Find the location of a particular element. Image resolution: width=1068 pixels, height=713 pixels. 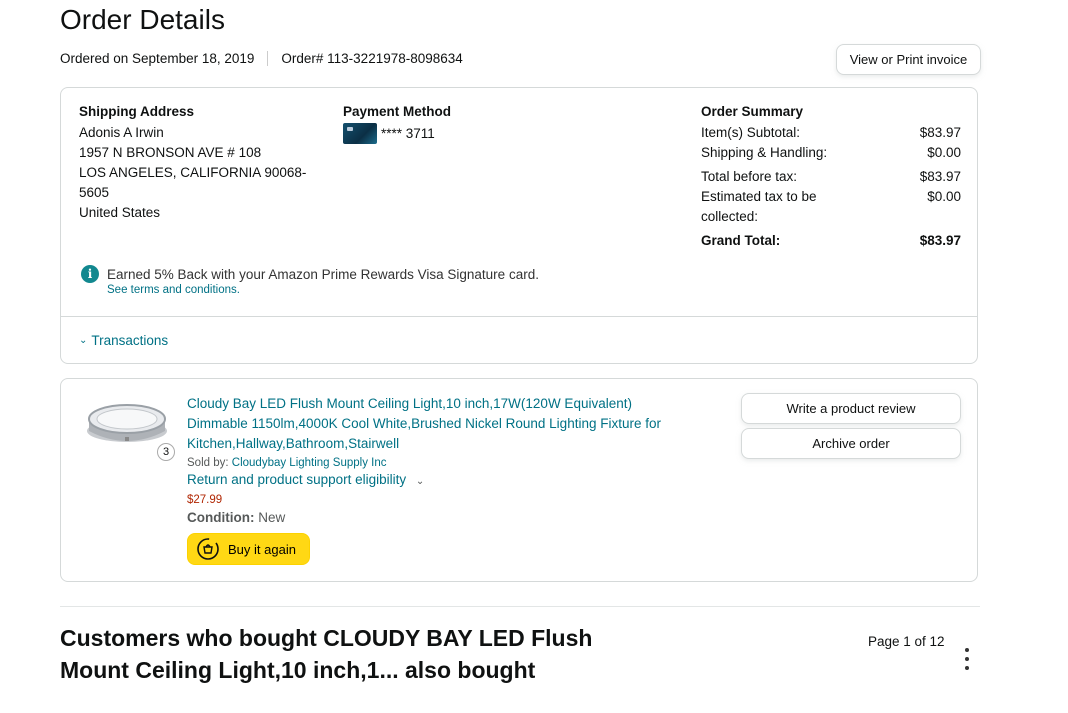

return-eligibility-label: Return and product support eligibility is located at coordinates (297, 479).